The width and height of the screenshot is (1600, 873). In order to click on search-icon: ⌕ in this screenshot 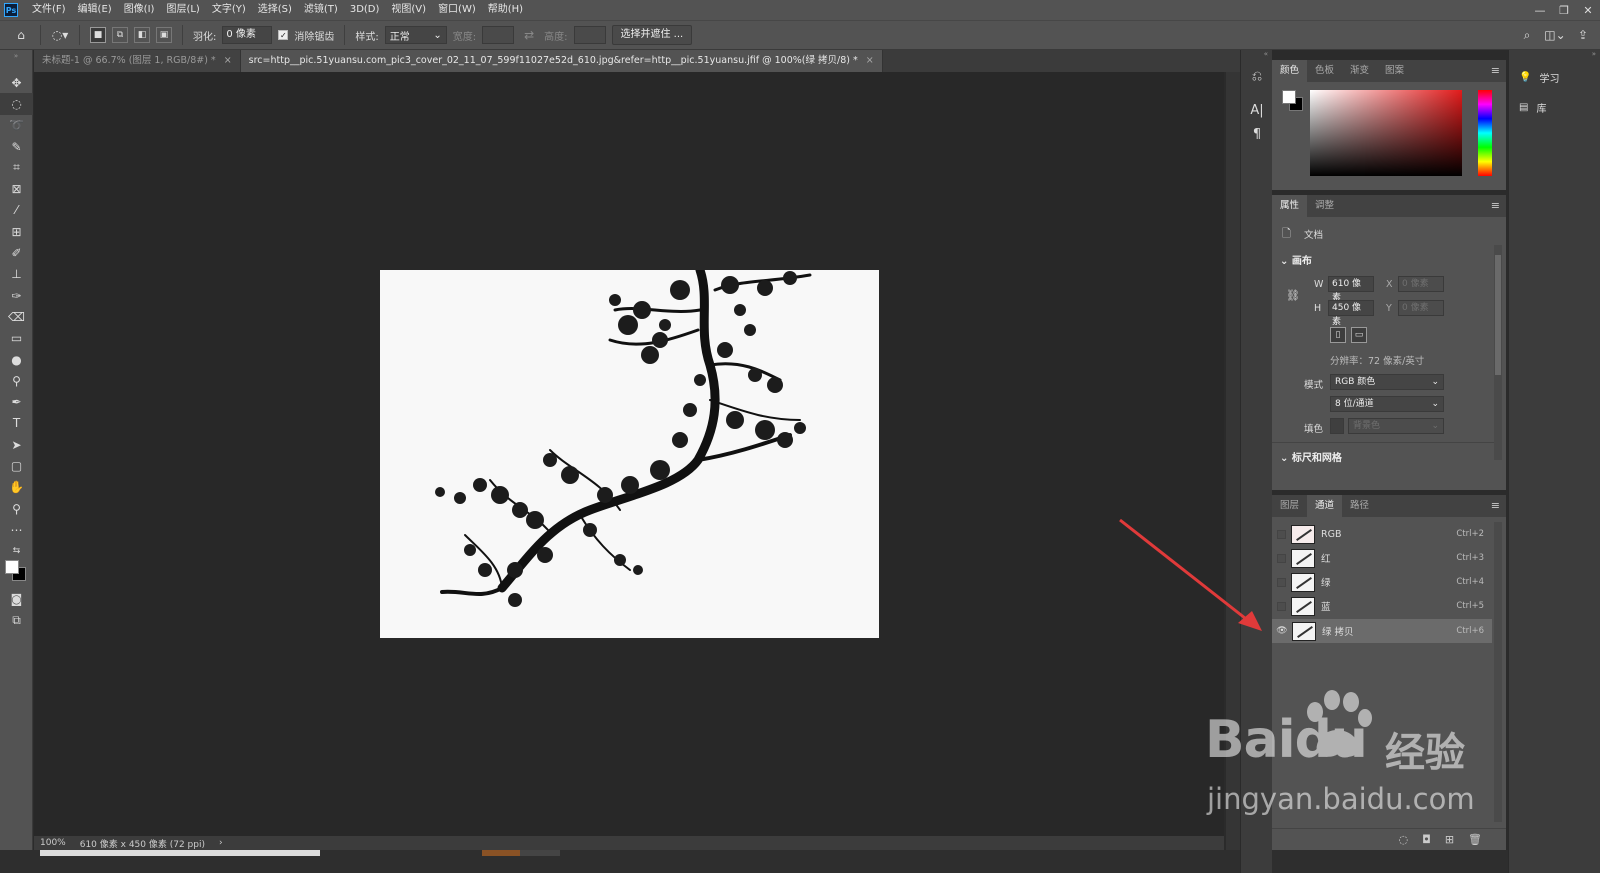, I will do `click(1527, 35)`.